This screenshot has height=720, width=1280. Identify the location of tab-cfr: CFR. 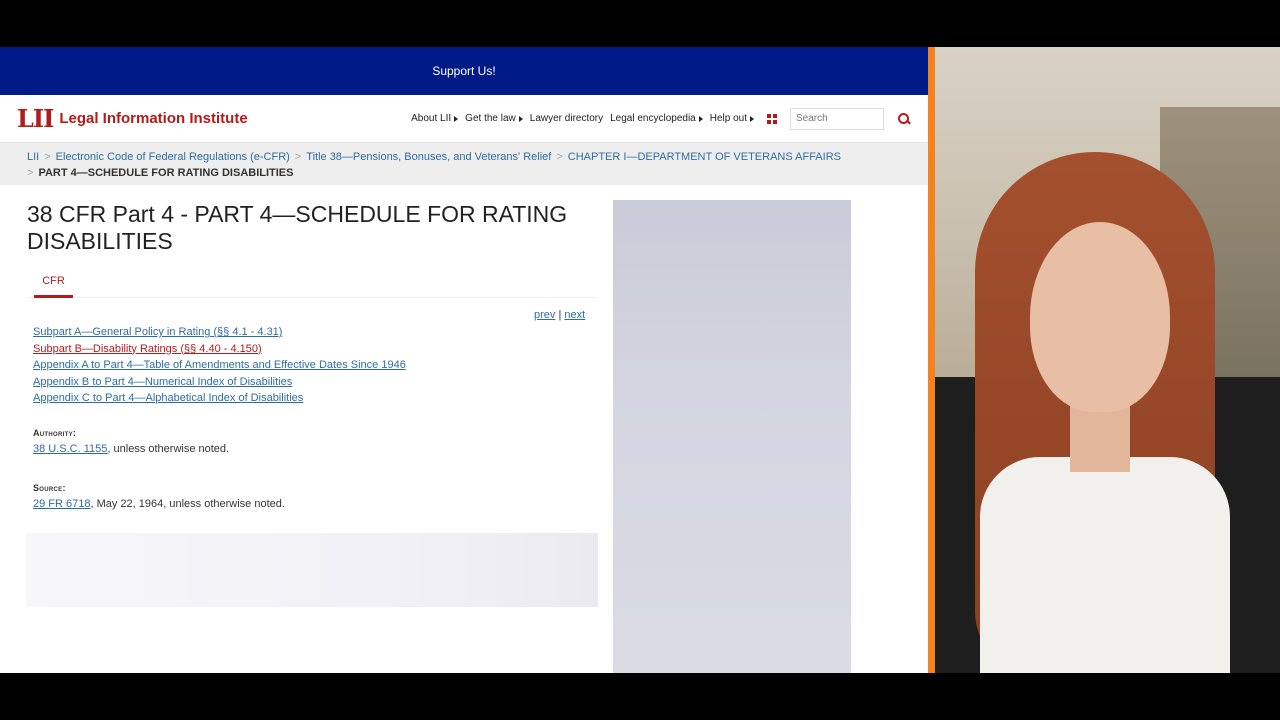
(53, 285).